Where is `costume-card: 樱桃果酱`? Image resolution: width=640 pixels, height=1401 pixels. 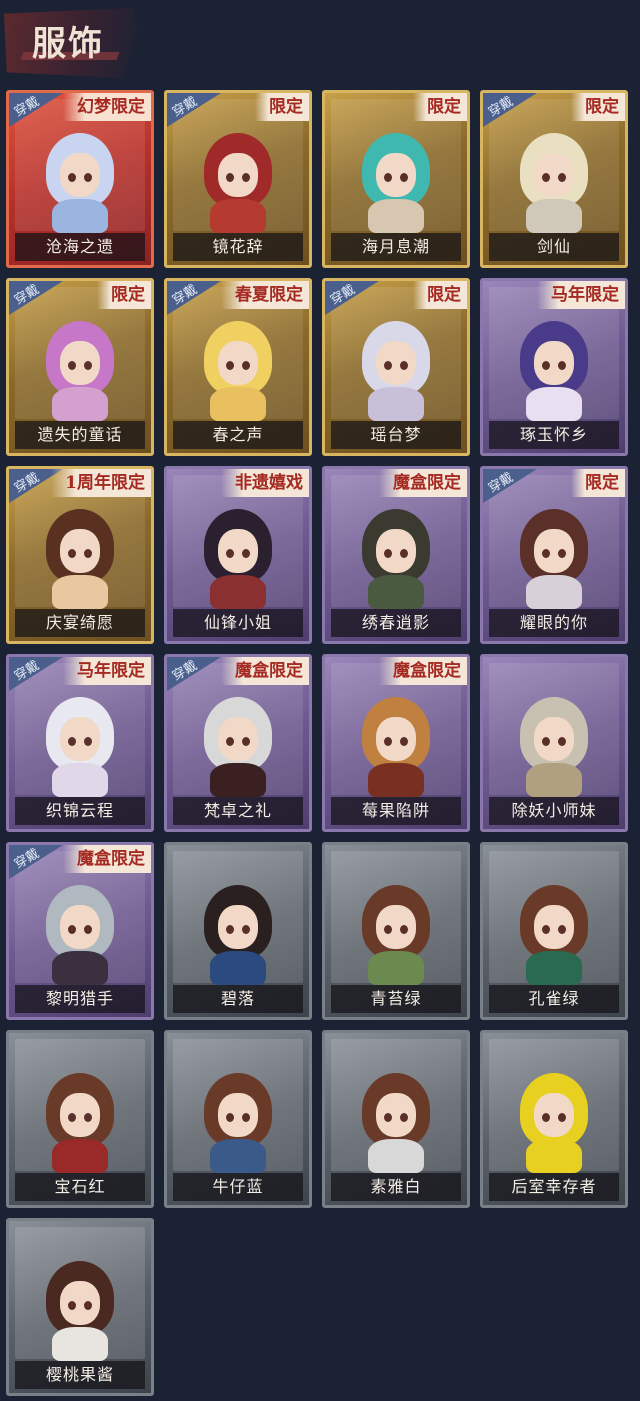 costume-card: 樱桃果酱 is located at coordinates (80, 1307).